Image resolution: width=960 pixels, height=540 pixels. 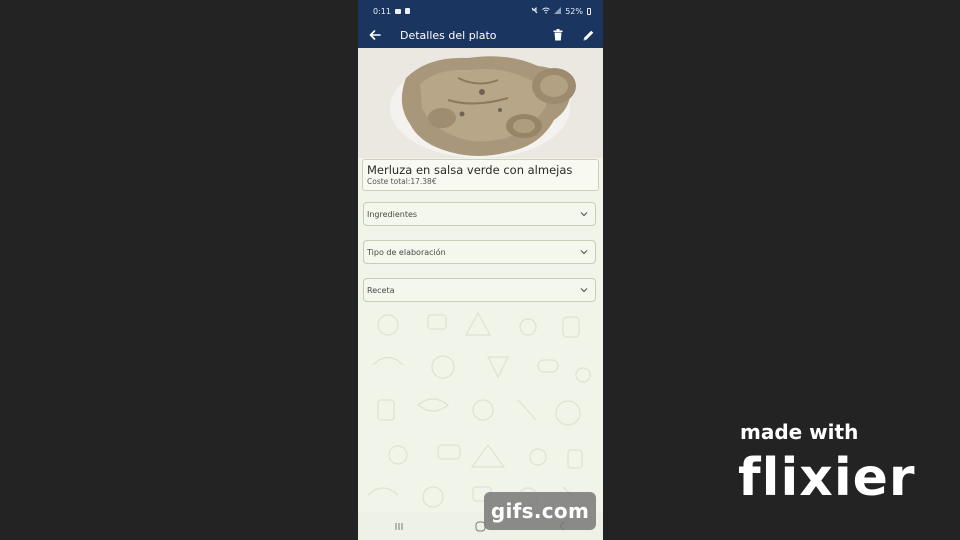 What do you see at coordinates (397, 11) in the screenshot?
I see `video-icon` at bounding box center [397, 11].